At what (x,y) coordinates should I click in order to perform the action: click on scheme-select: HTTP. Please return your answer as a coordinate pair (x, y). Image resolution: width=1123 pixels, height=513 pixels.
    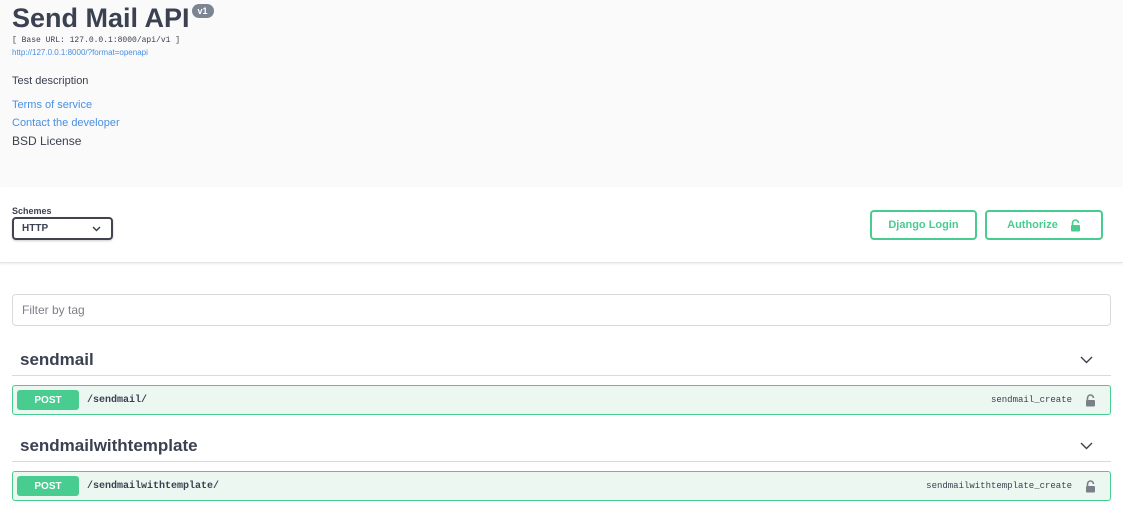
    Looking at the image, I should click on (62, 228).